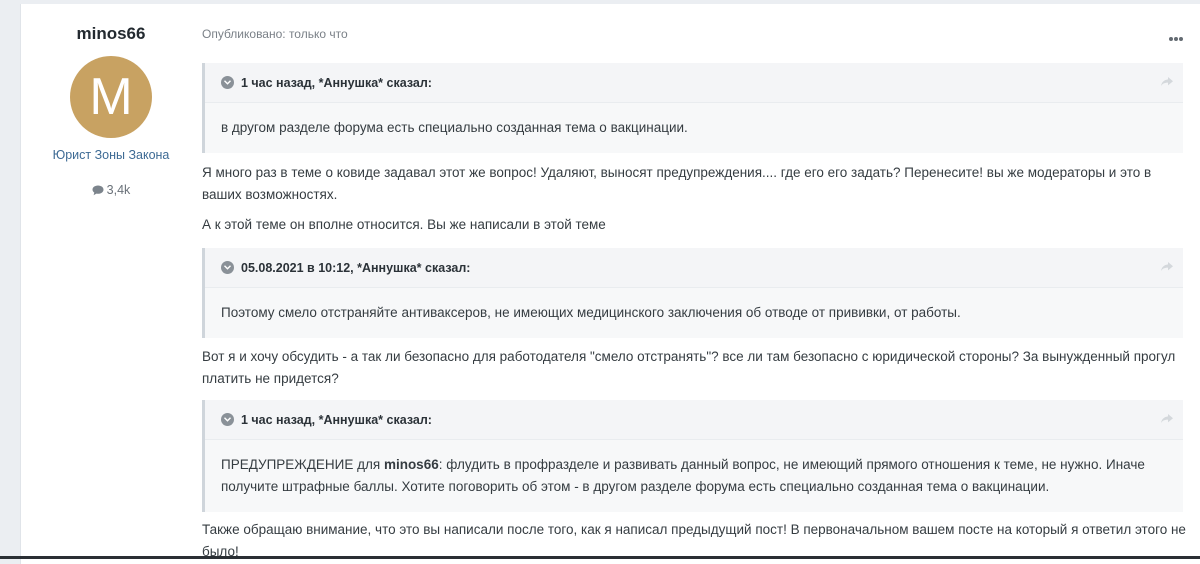 Image resolution: width=1200 pixels, height=564 pixels. I want to click on post-date: Опубликовано: только что, so click(275, 34).